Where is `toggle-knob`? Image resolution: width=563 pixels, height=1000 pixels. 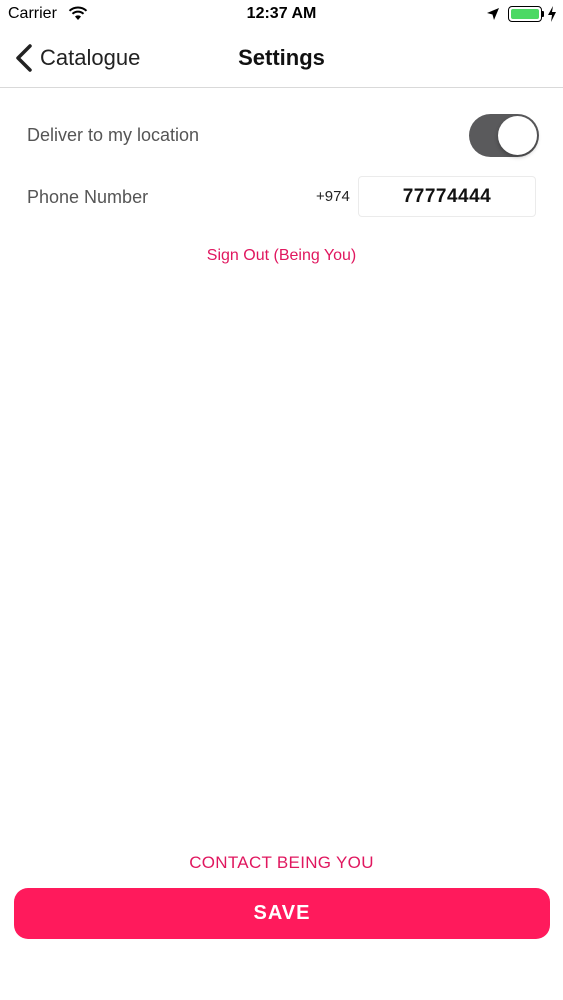 toggle-knob is located at coordinates (517, 135).